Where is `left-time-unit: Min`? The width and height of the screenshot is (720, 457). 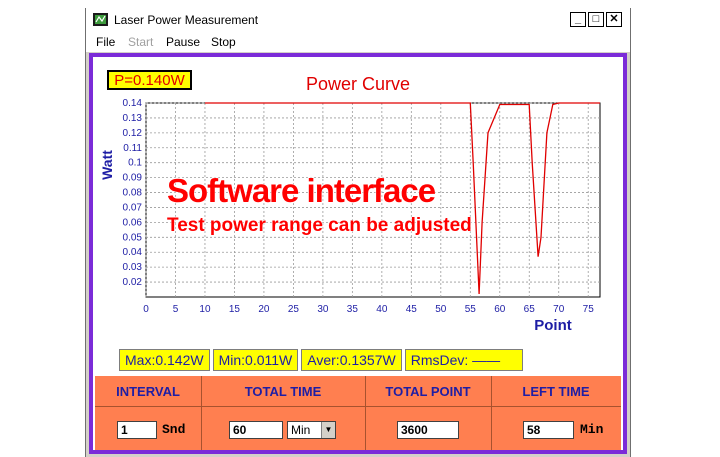 left-time-unit: Min is located at coordinates (592, 429).